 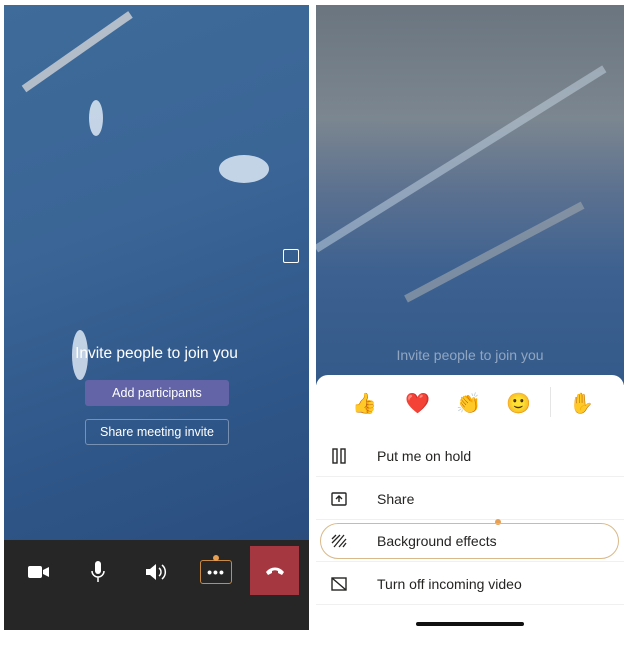 What do you see at coordinates (364, 404) in the screenshot?
I see `like-reaction: 👍` at bounding box center [364, 404].